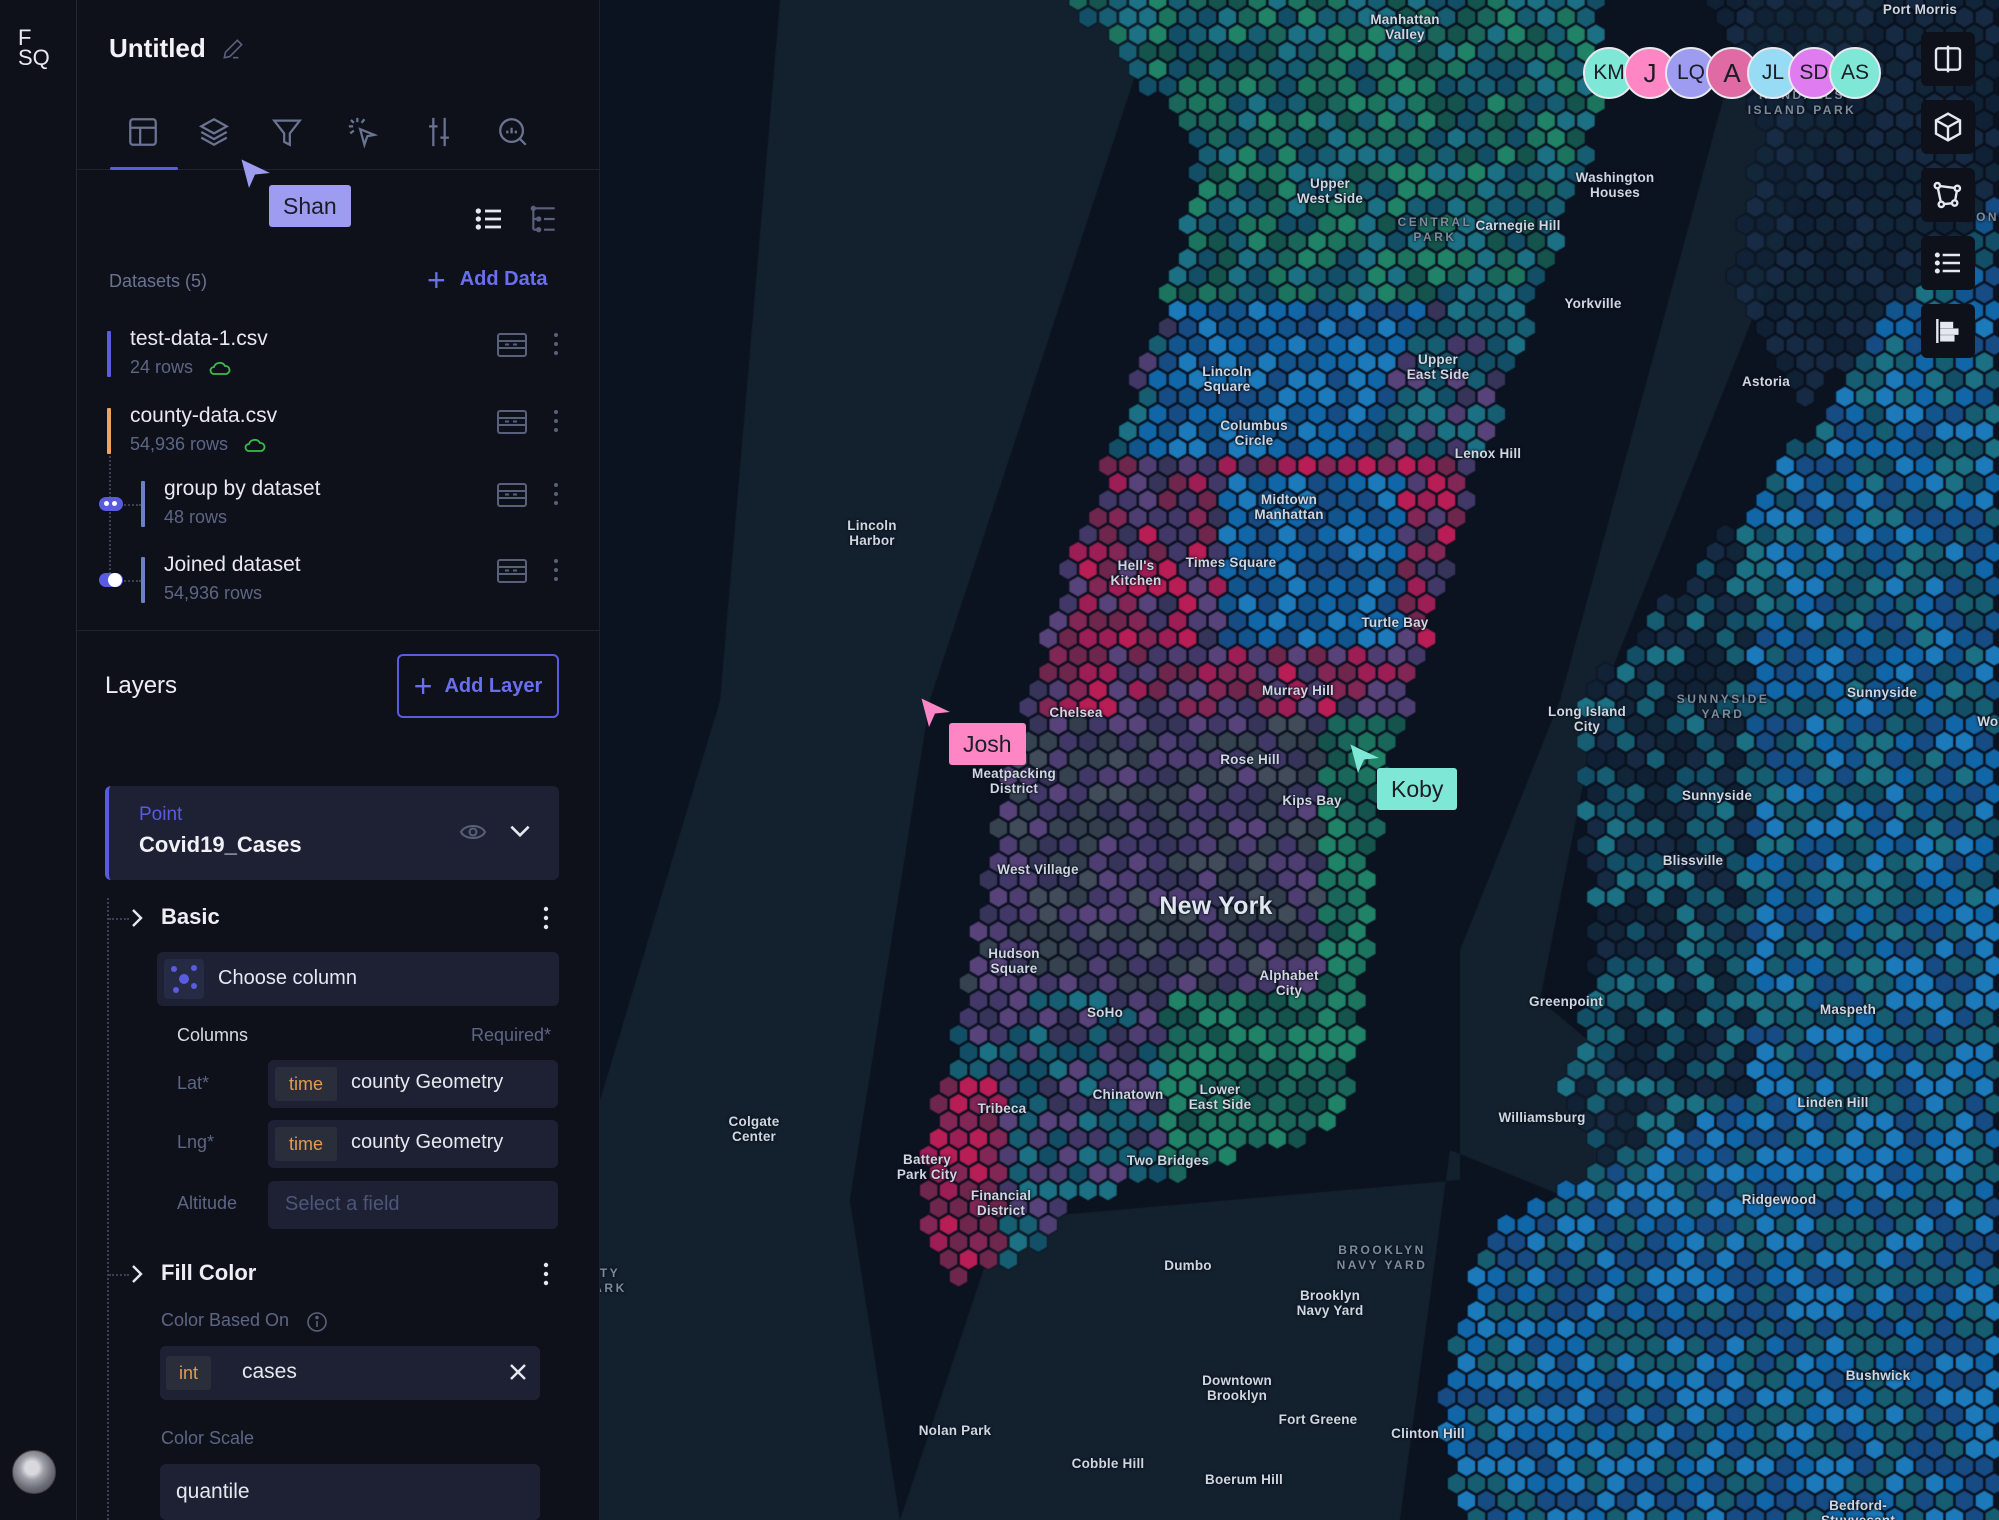 This screenshot has height=1520, width=1999. I want to click on collaborator-avatar: AS, so click(1855, 73).